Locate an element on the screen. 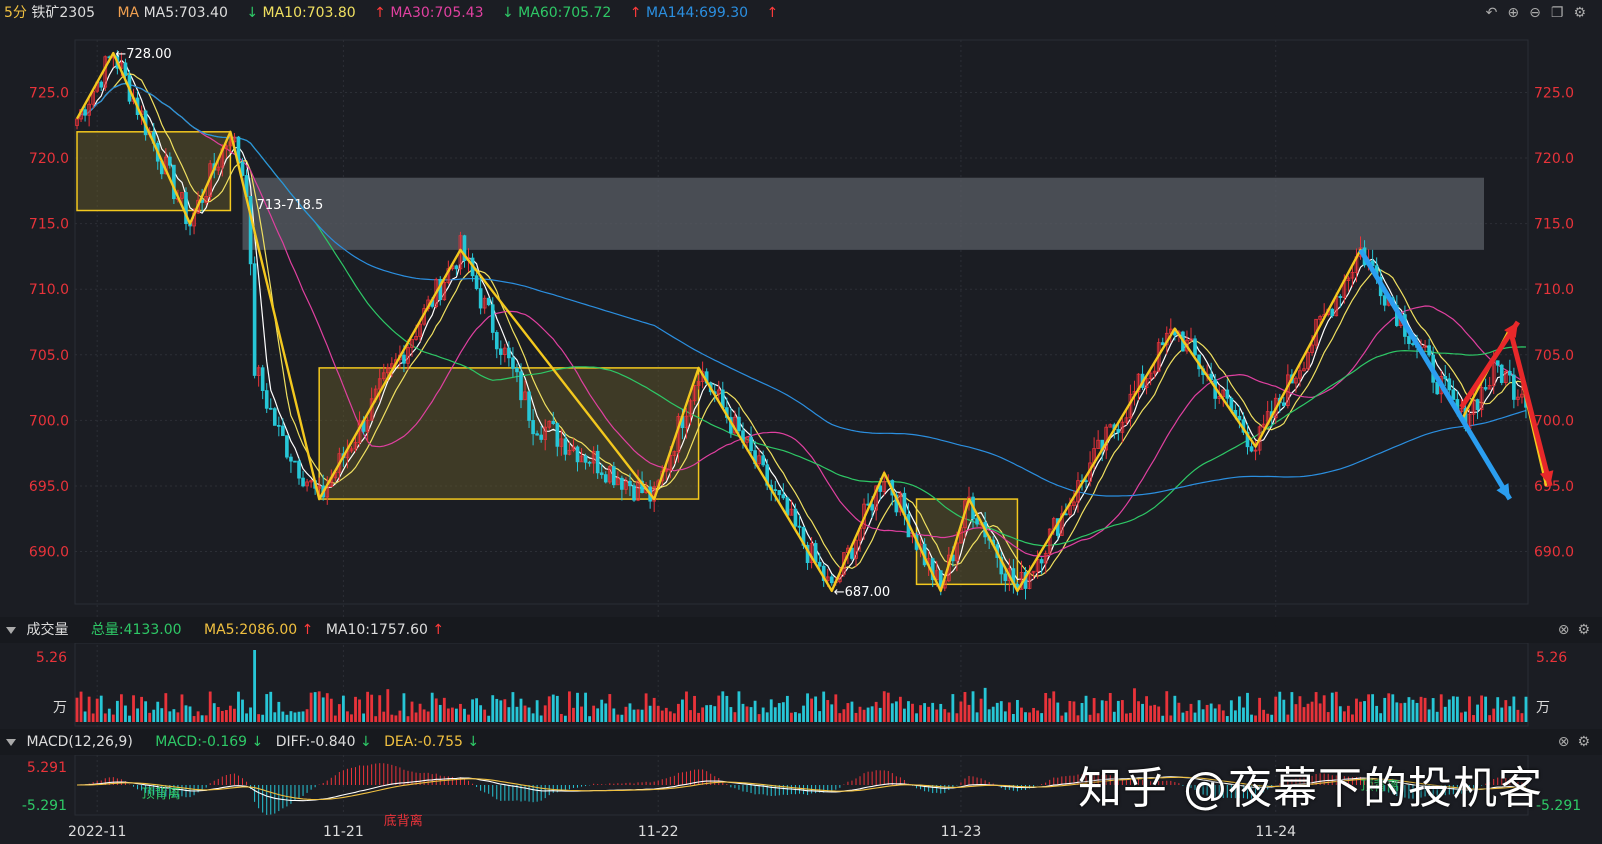  window-icon: ❐ is located at coordinates (1562, 13).